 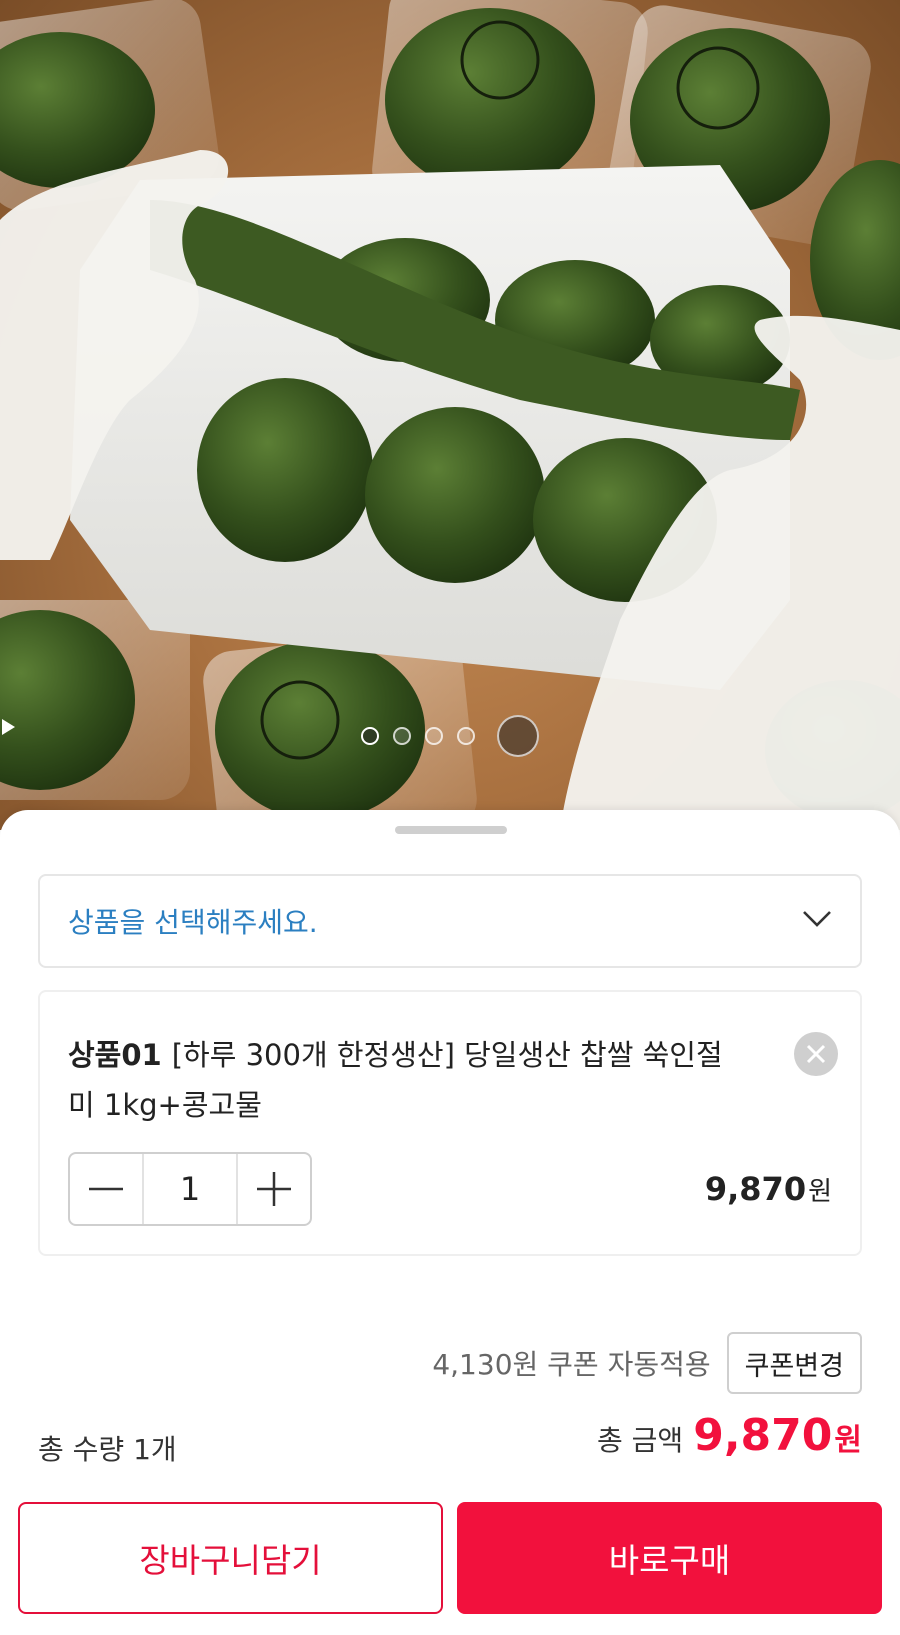 What do you see at coordinates (848, 1440) in the screenshot?
I see `total-amount-unit: 원` at bounding box center [848, 1440].